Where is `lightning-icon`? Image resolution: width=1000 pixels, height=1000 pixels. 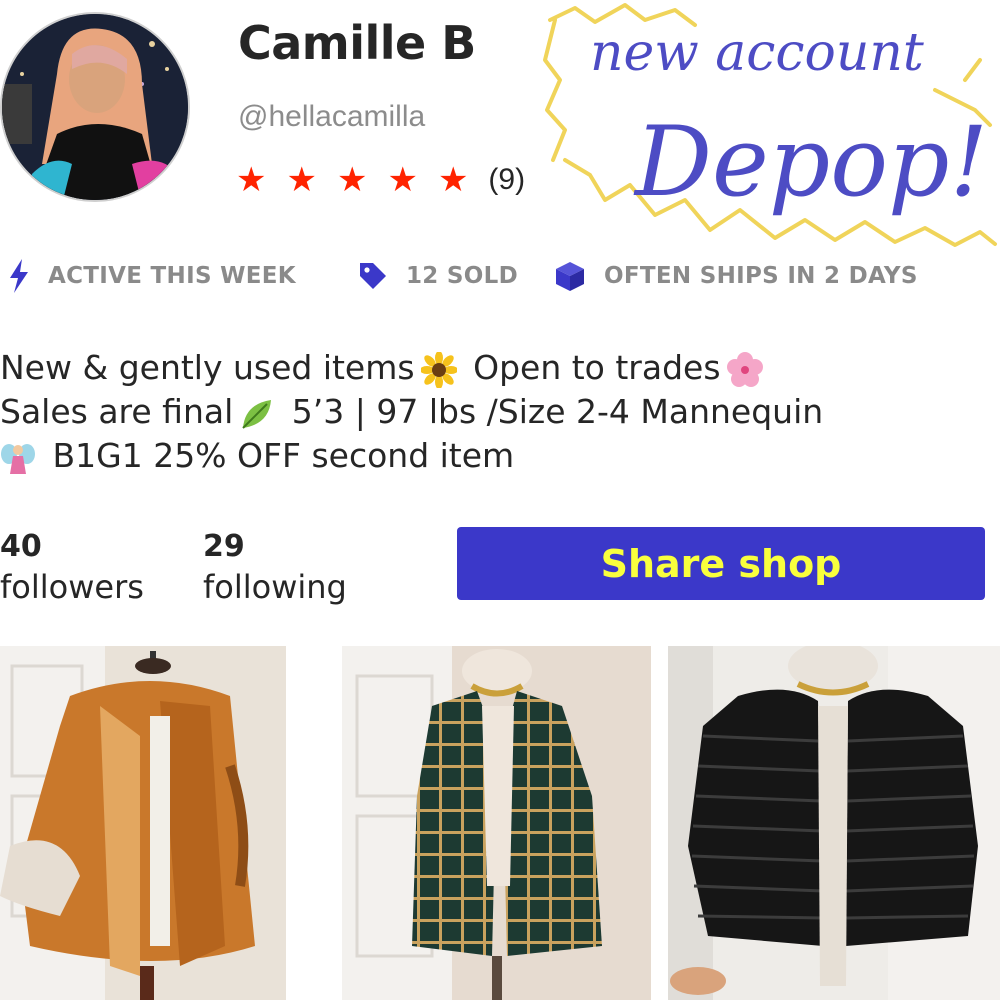
lightning-icon is located at coordinates (19, 276).